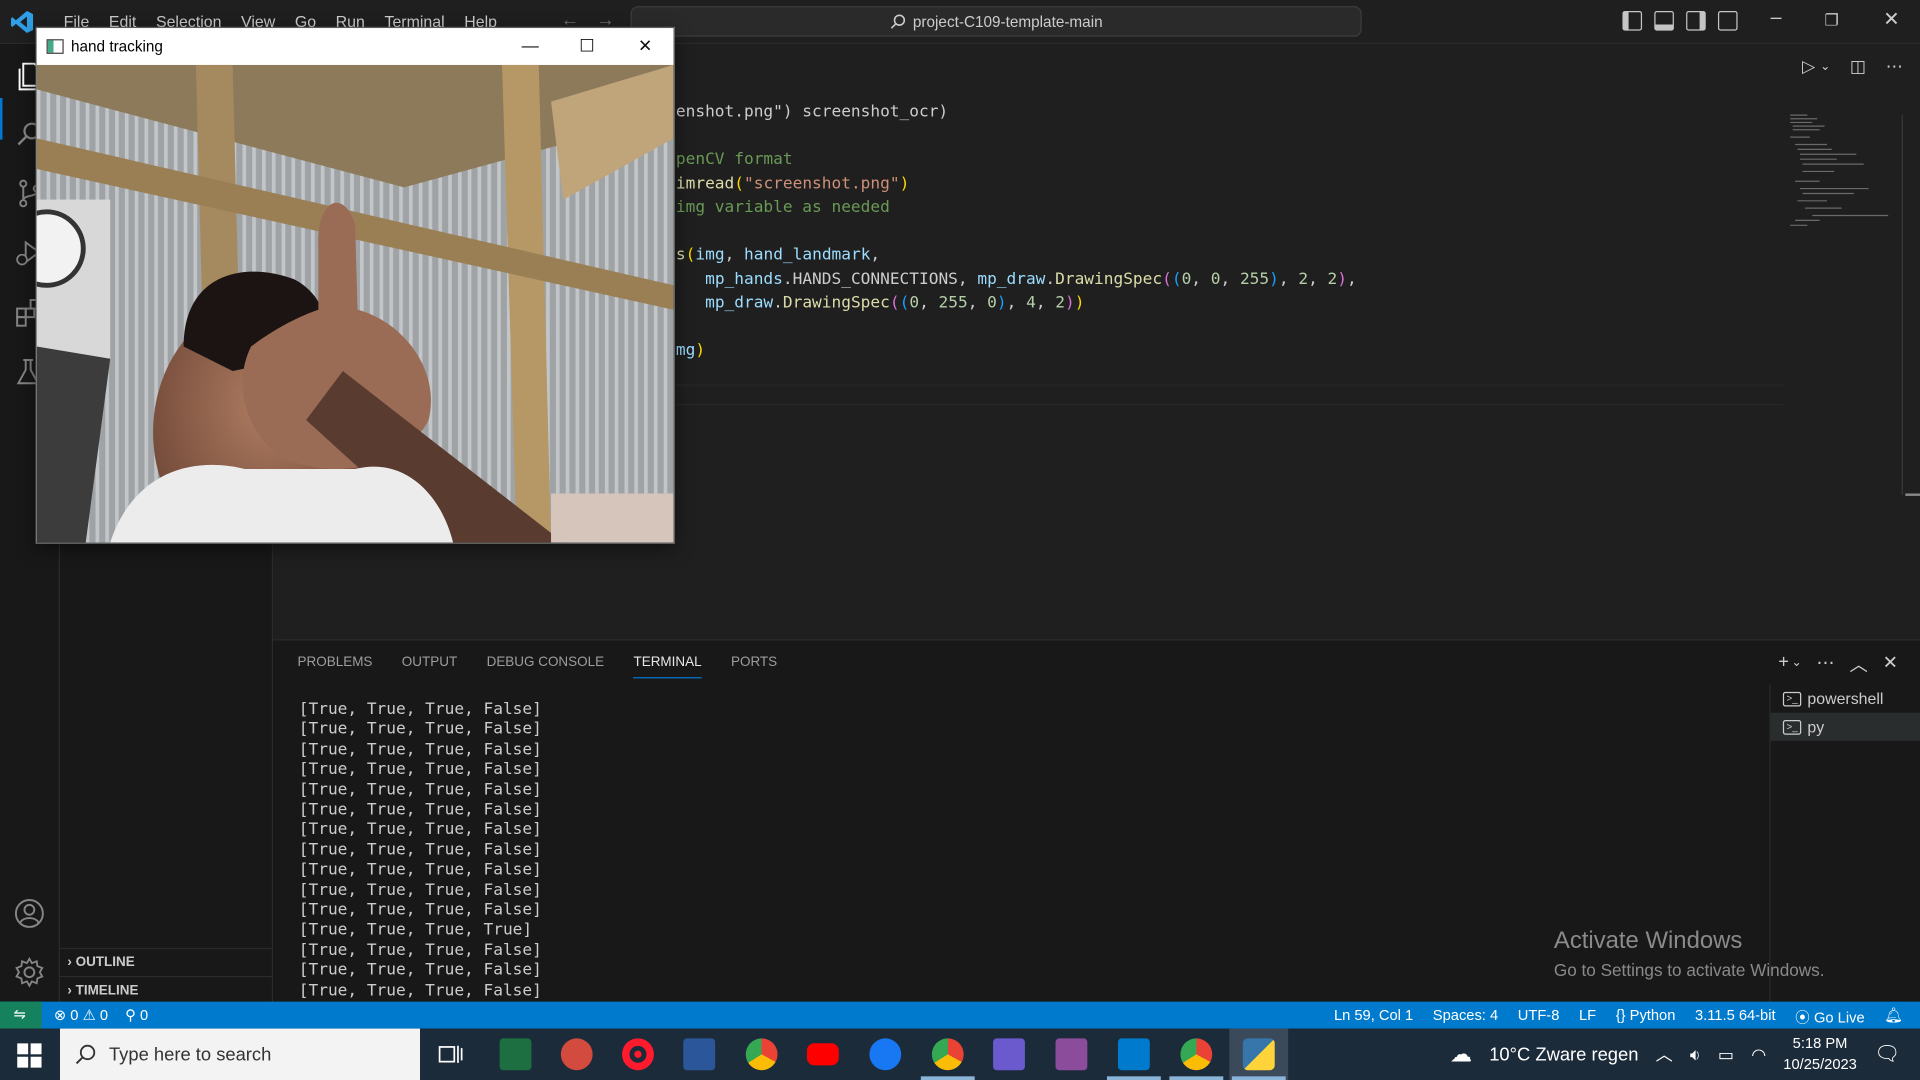 The height and width of the screenshot is (1080, 1920). Describe the element at coordinates (1259, 1054) in the screenshot. I see `python-taskbar-active` at that location.